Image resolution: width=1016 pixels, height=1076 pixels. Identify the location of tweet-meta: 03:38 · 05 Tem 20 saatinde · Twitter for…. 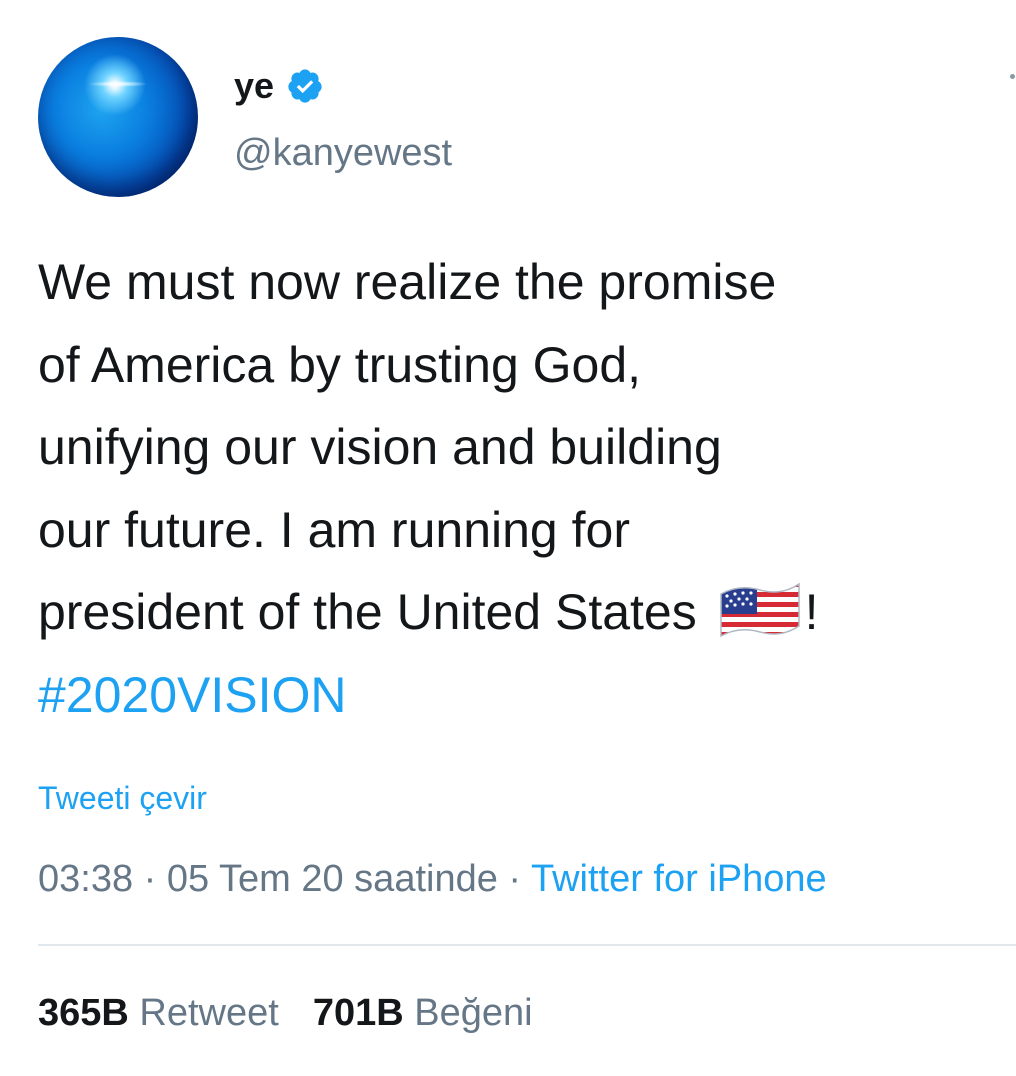
(432, 879).